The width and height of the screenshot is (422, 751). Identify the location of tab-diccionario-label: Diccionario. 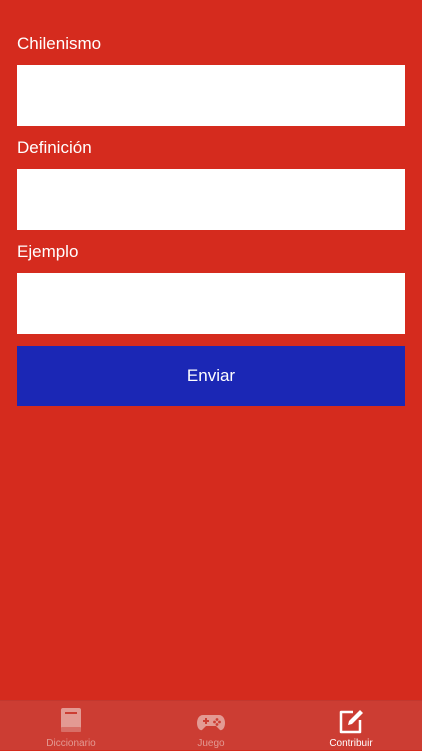
(71, 743).